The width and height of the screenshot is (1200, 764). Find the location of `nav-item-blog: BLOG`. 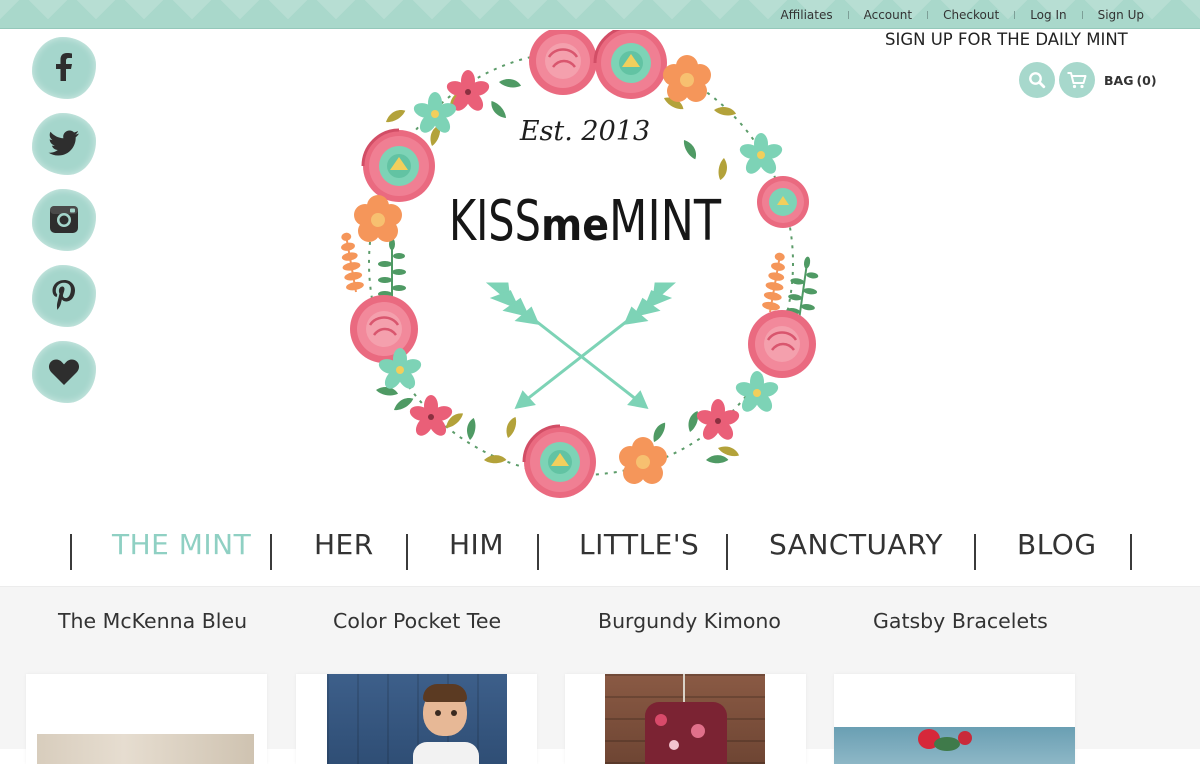

nav-item-blog: BLOG is located at coordinates (1057, 544).